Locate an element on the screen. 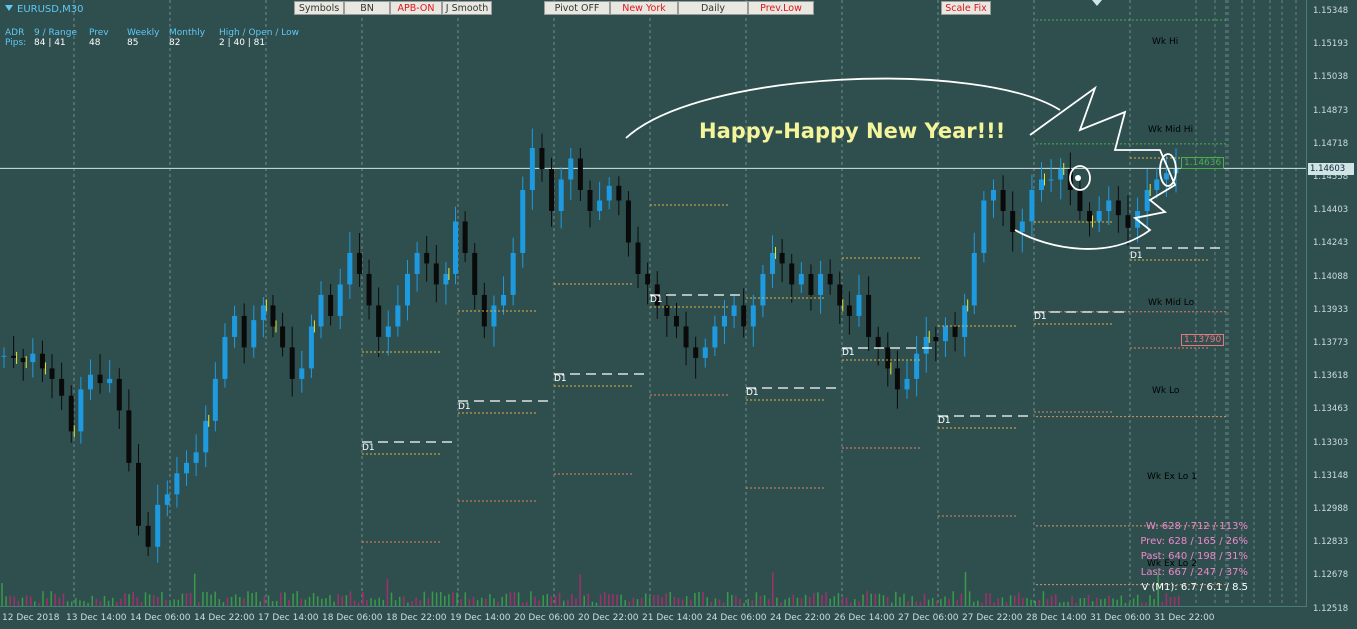 The width and height of the screenshot is (1357, 629). prev-low-button: Prev.Low is located at coordinates (781, 8).